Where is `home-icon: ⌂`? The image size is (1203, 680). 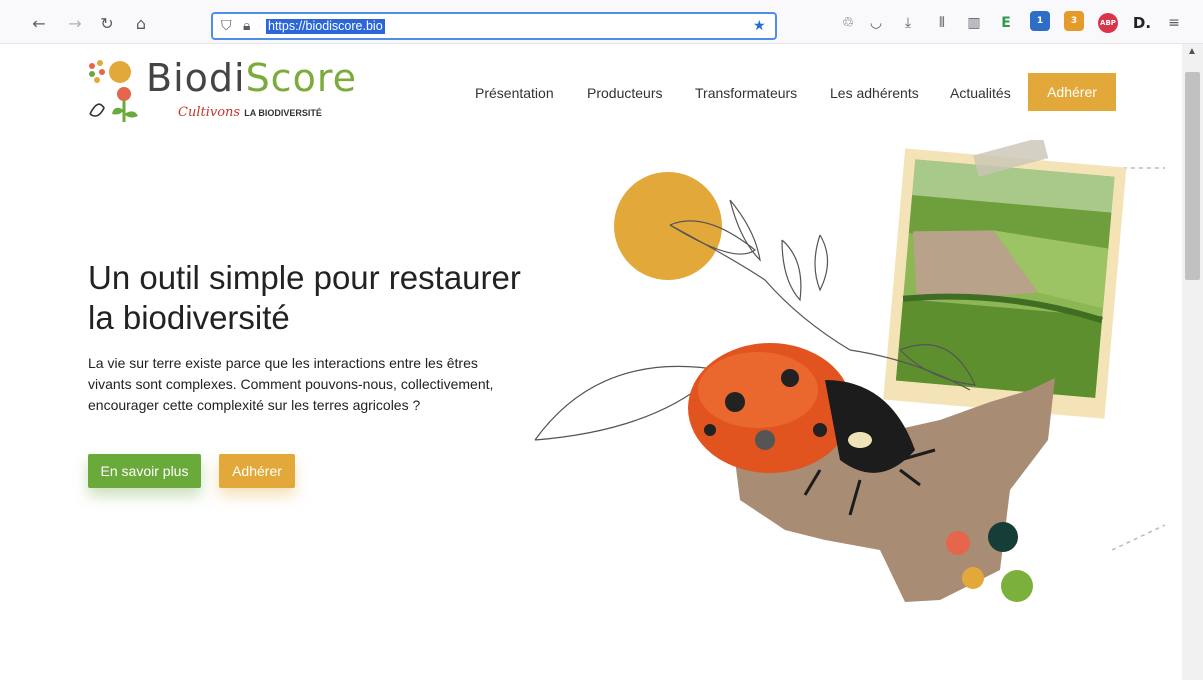
home-icon: ⌂ is located at coordinates (141, 23).